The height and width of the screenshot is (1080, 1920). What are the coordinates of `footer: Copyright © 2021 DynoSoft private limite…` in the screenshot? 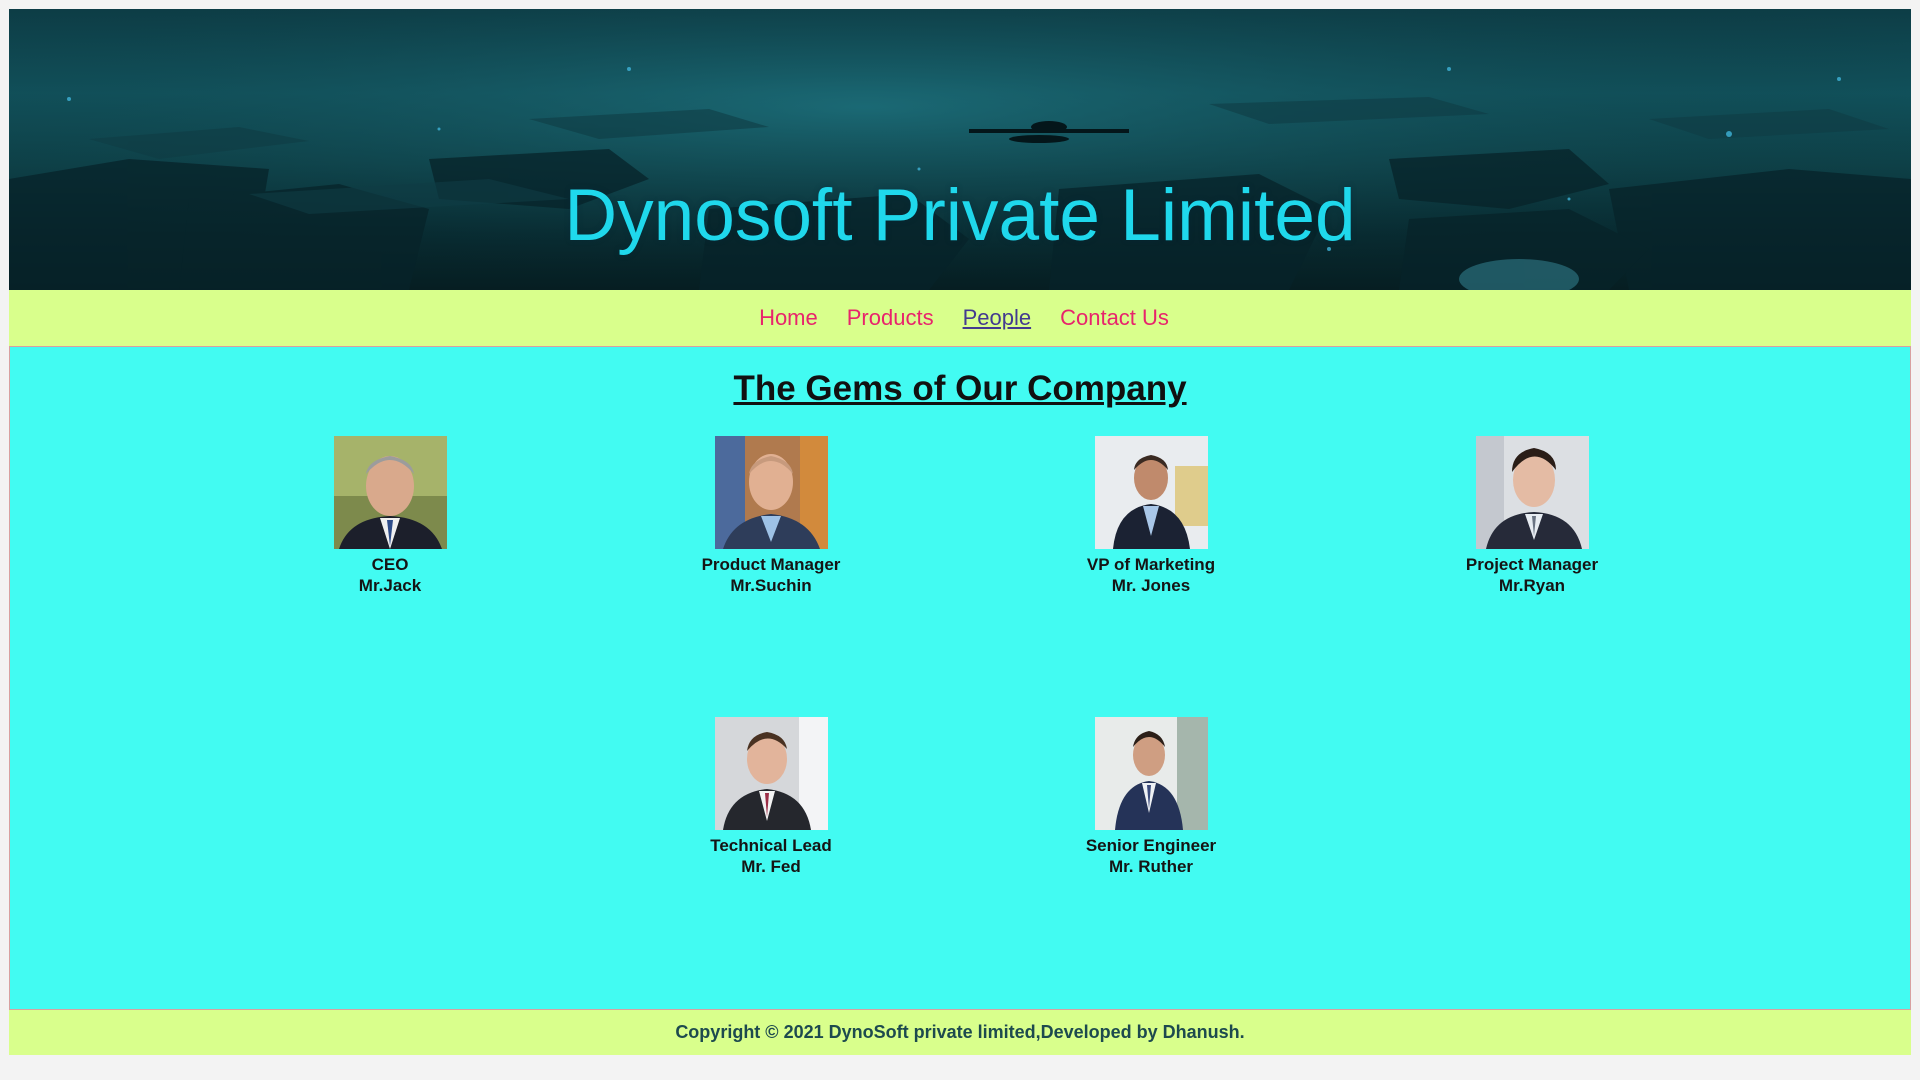 It's located at (960, 1032).